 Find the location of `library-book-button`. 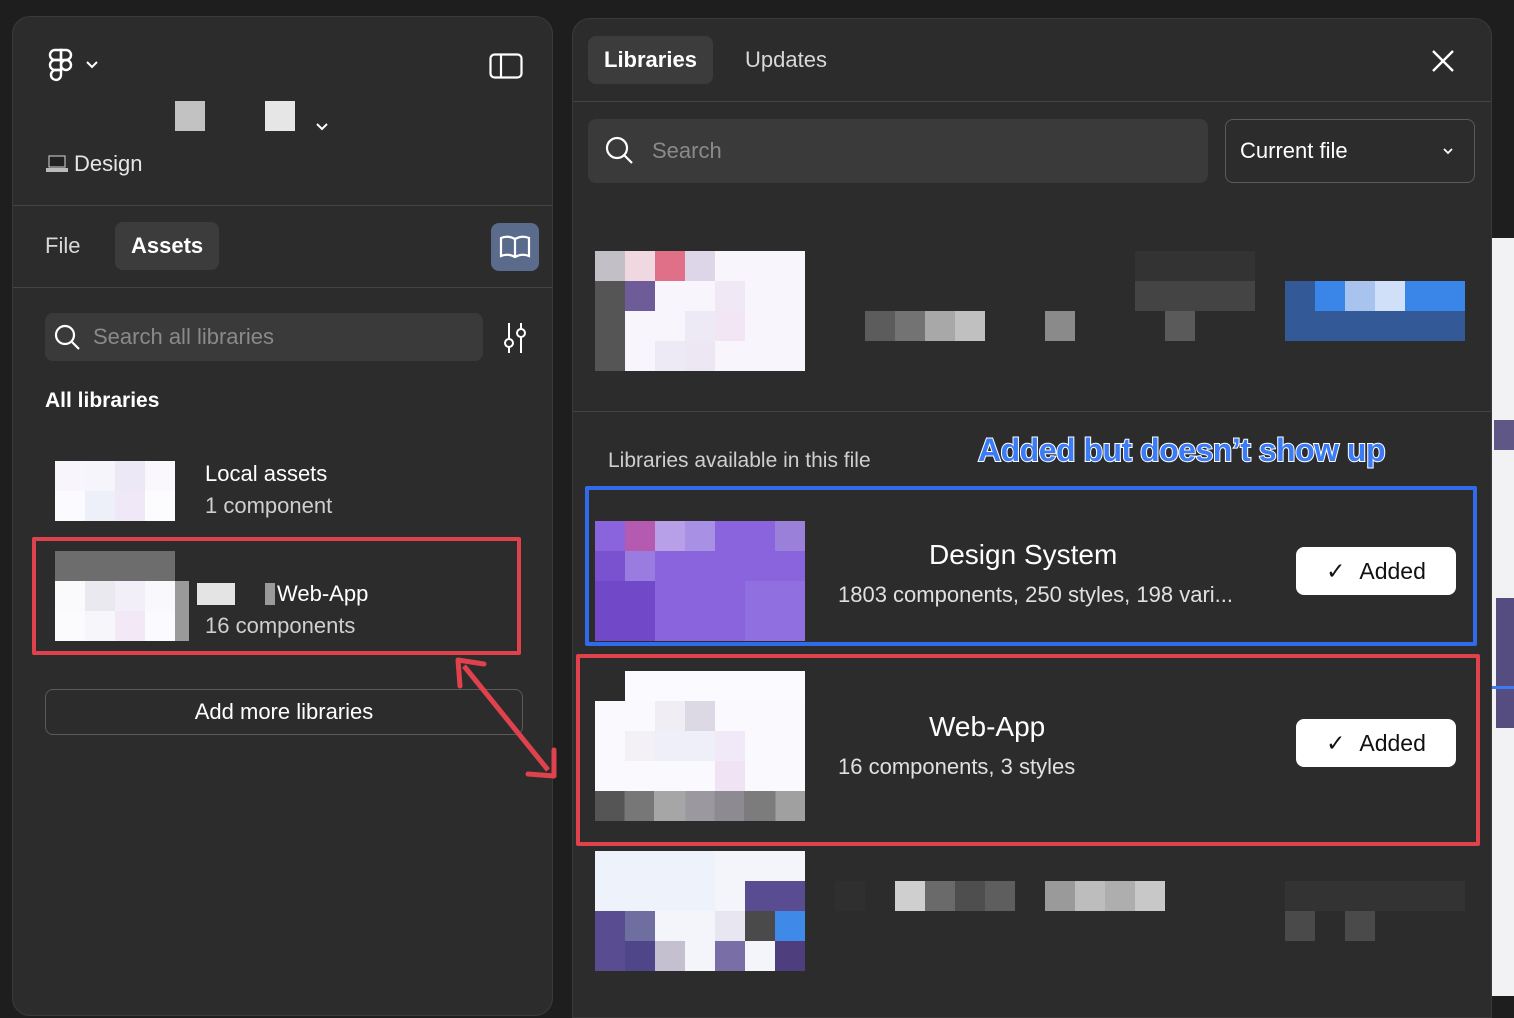

library-book-button is located at coordinates (515, 247).